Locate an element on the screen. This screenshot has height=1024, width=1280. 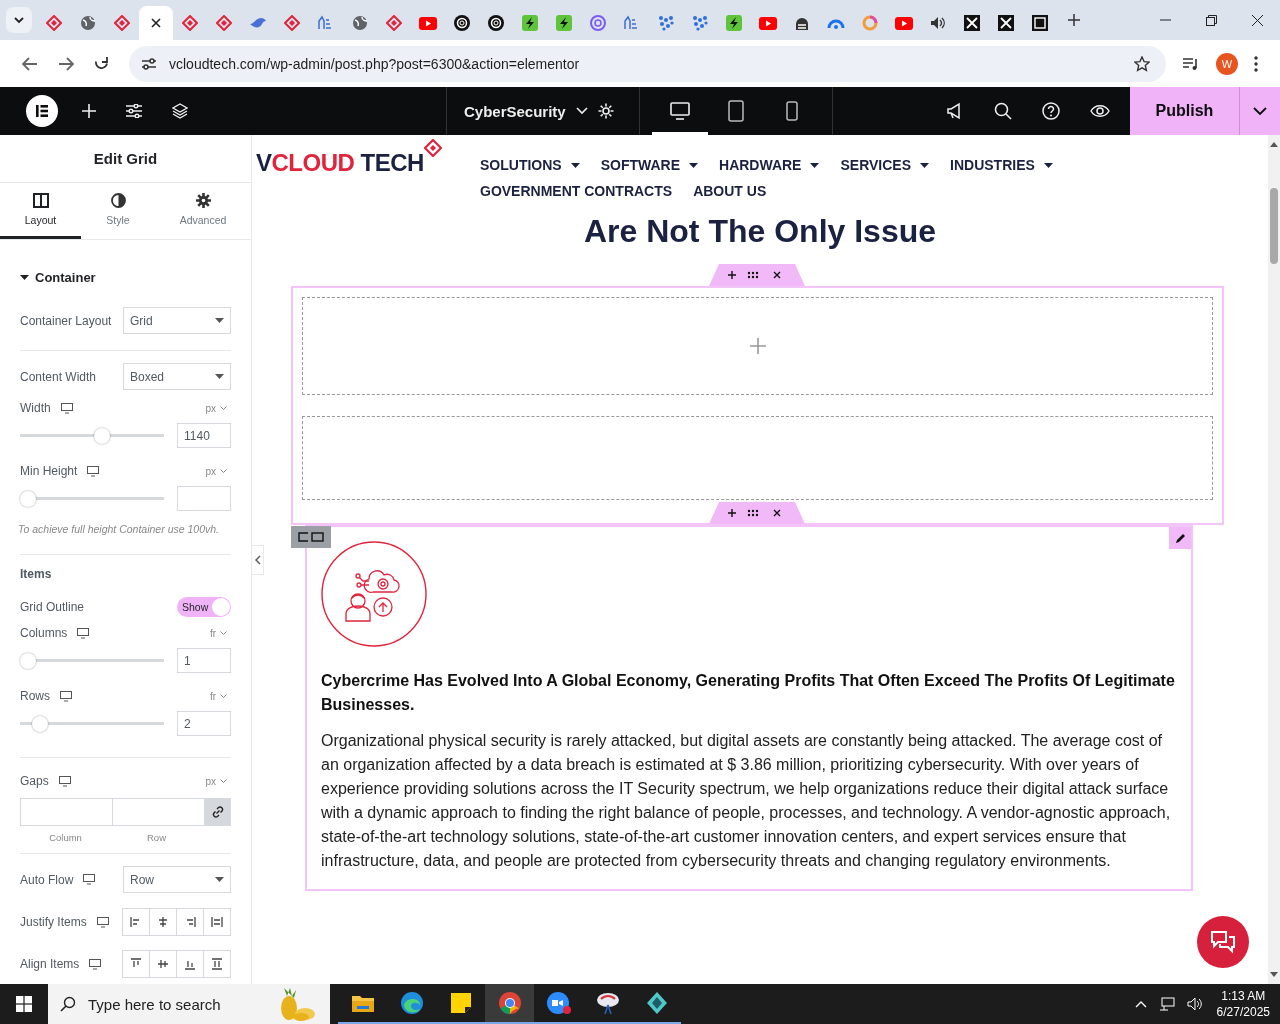
nav-link: SOFTWARE is located at coordinates (649, 165).